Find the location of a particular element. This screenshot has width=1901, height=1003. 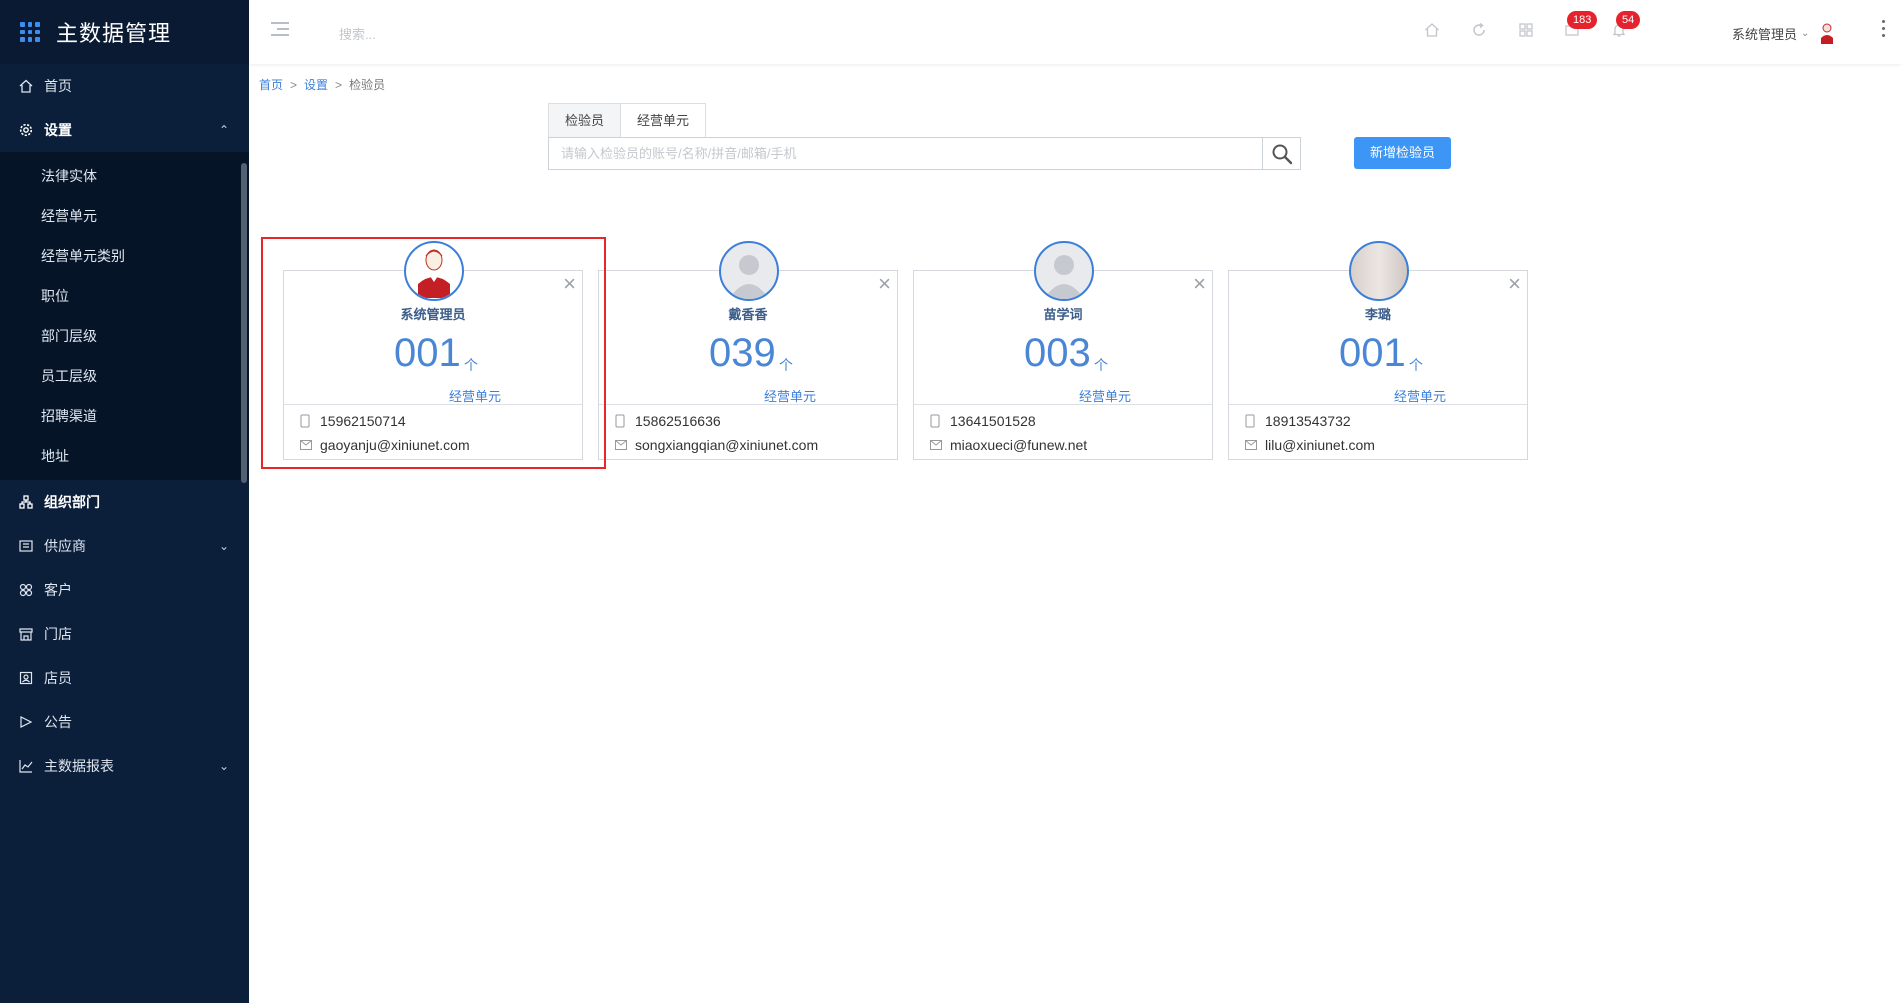

sidebar-item-supplier: 供应商 ⌄ is located at coordinates (124, 546).